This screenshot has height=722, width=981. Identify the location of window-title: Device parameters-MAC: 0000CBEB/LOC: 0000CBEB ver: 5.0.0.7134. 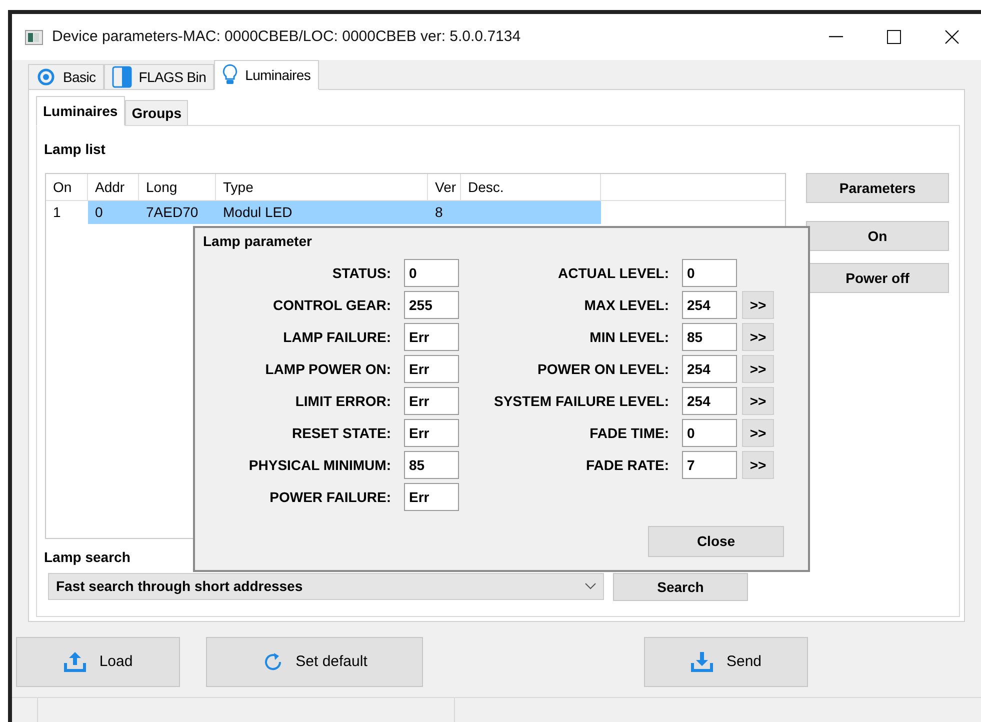
(286, 36).